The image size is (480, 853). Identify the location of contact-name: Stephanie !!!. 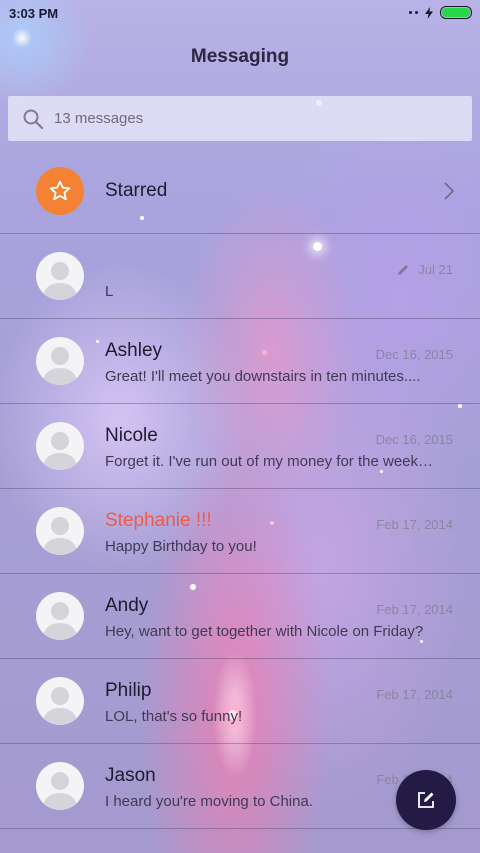
(158, 520).